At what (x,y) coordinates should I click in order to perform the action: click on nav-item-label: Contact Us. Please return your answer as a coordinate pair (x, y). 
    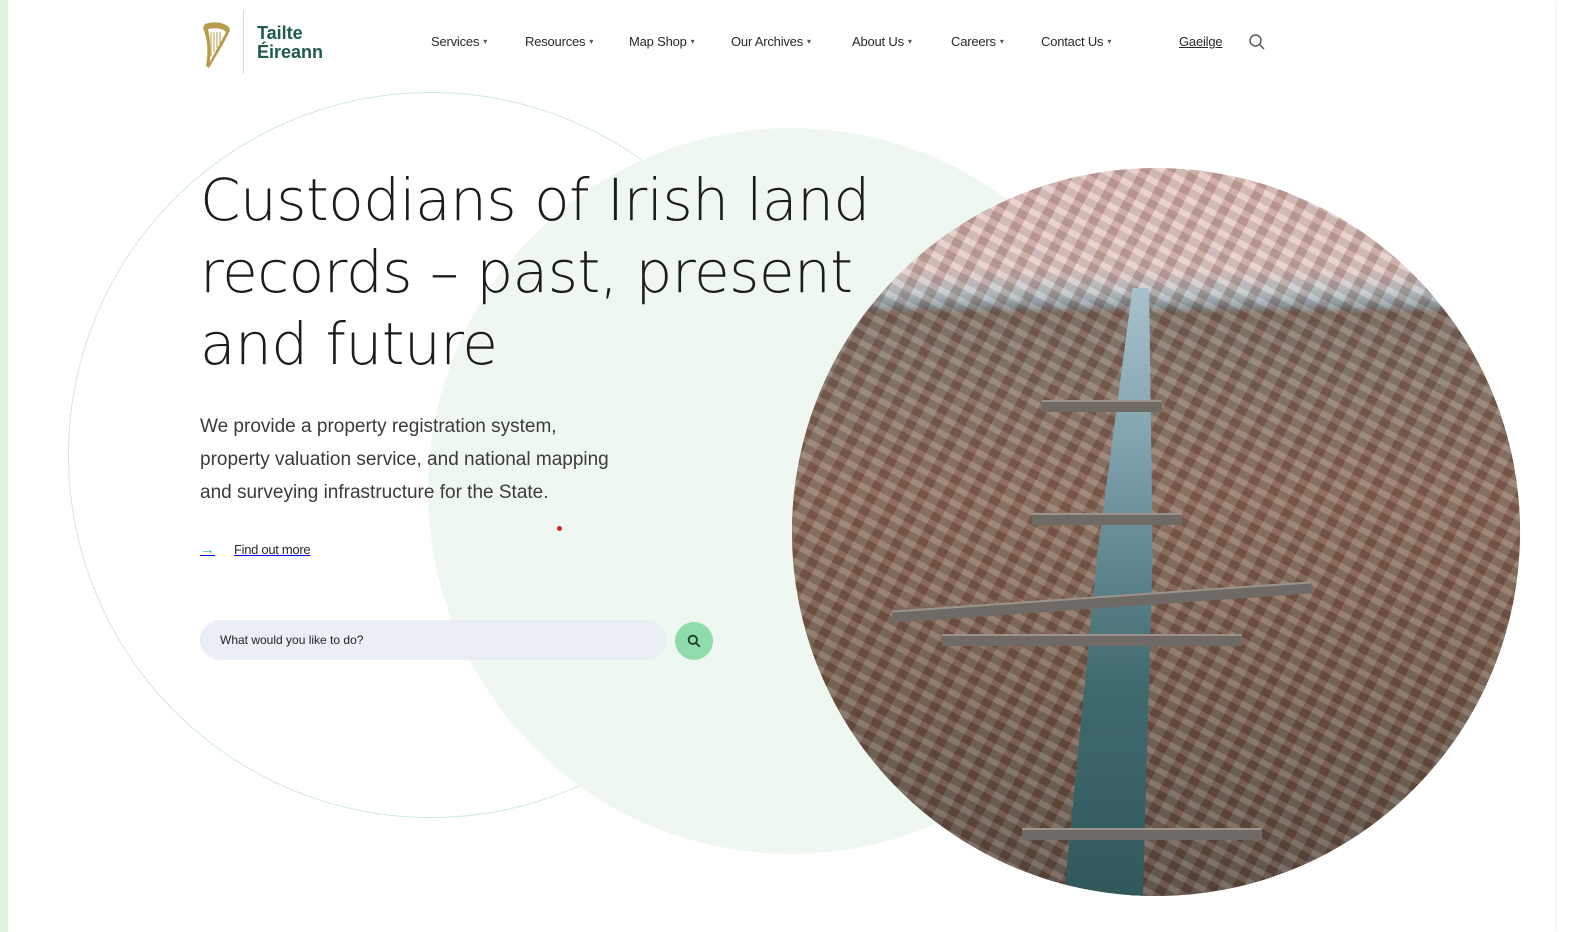
    Looking at the image, I should click on (1072, 41).